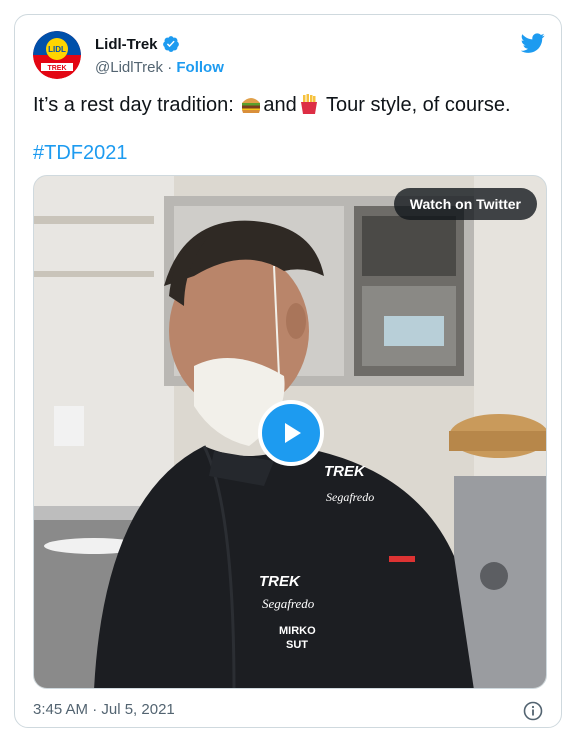 The image size is (572, 730). Describe the element at coordinates (280, 105) in the screenshot. I see `tweet-text-part-2: and` at that location.